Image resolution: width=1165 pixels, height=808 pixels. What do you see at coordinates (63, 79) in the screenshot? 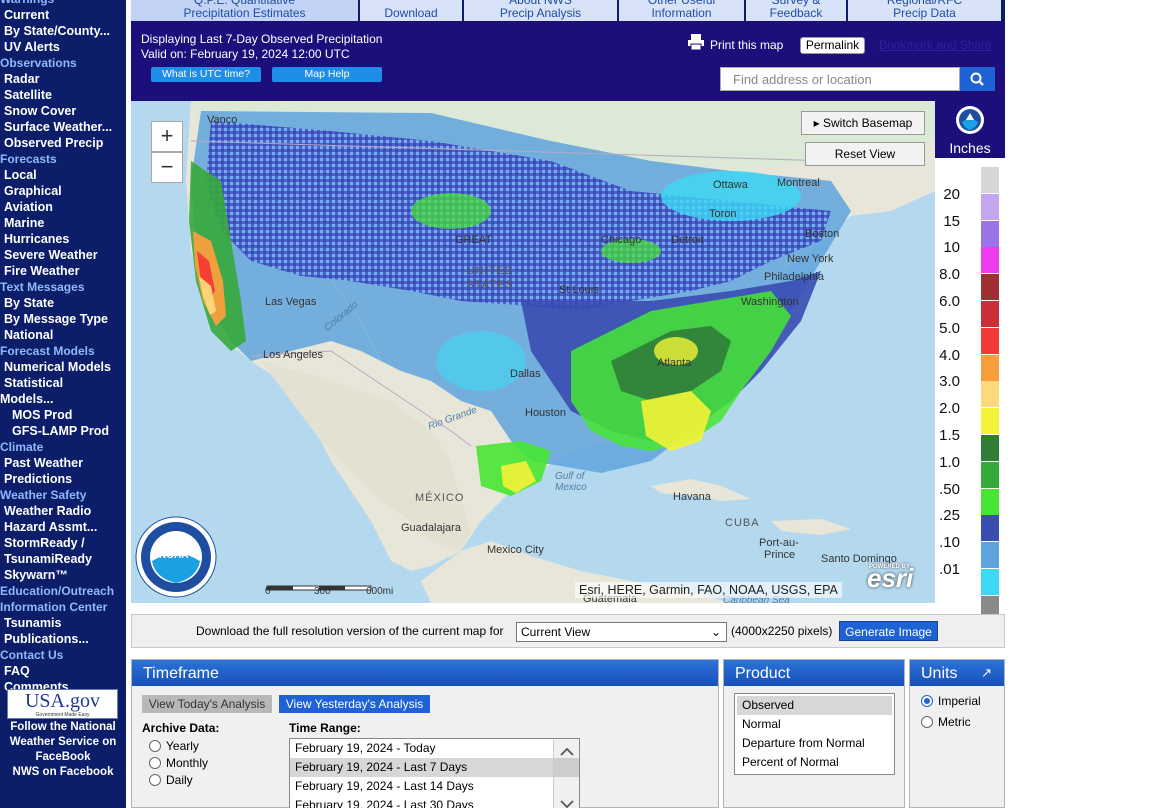
I see `sidebar-item: Radar` at bounding box center [63, 79].